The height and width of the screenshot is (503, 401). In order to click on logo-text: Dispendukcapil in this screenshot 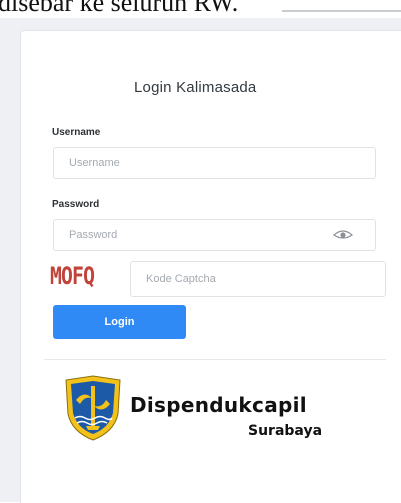, I will do `click(218, 405)`.